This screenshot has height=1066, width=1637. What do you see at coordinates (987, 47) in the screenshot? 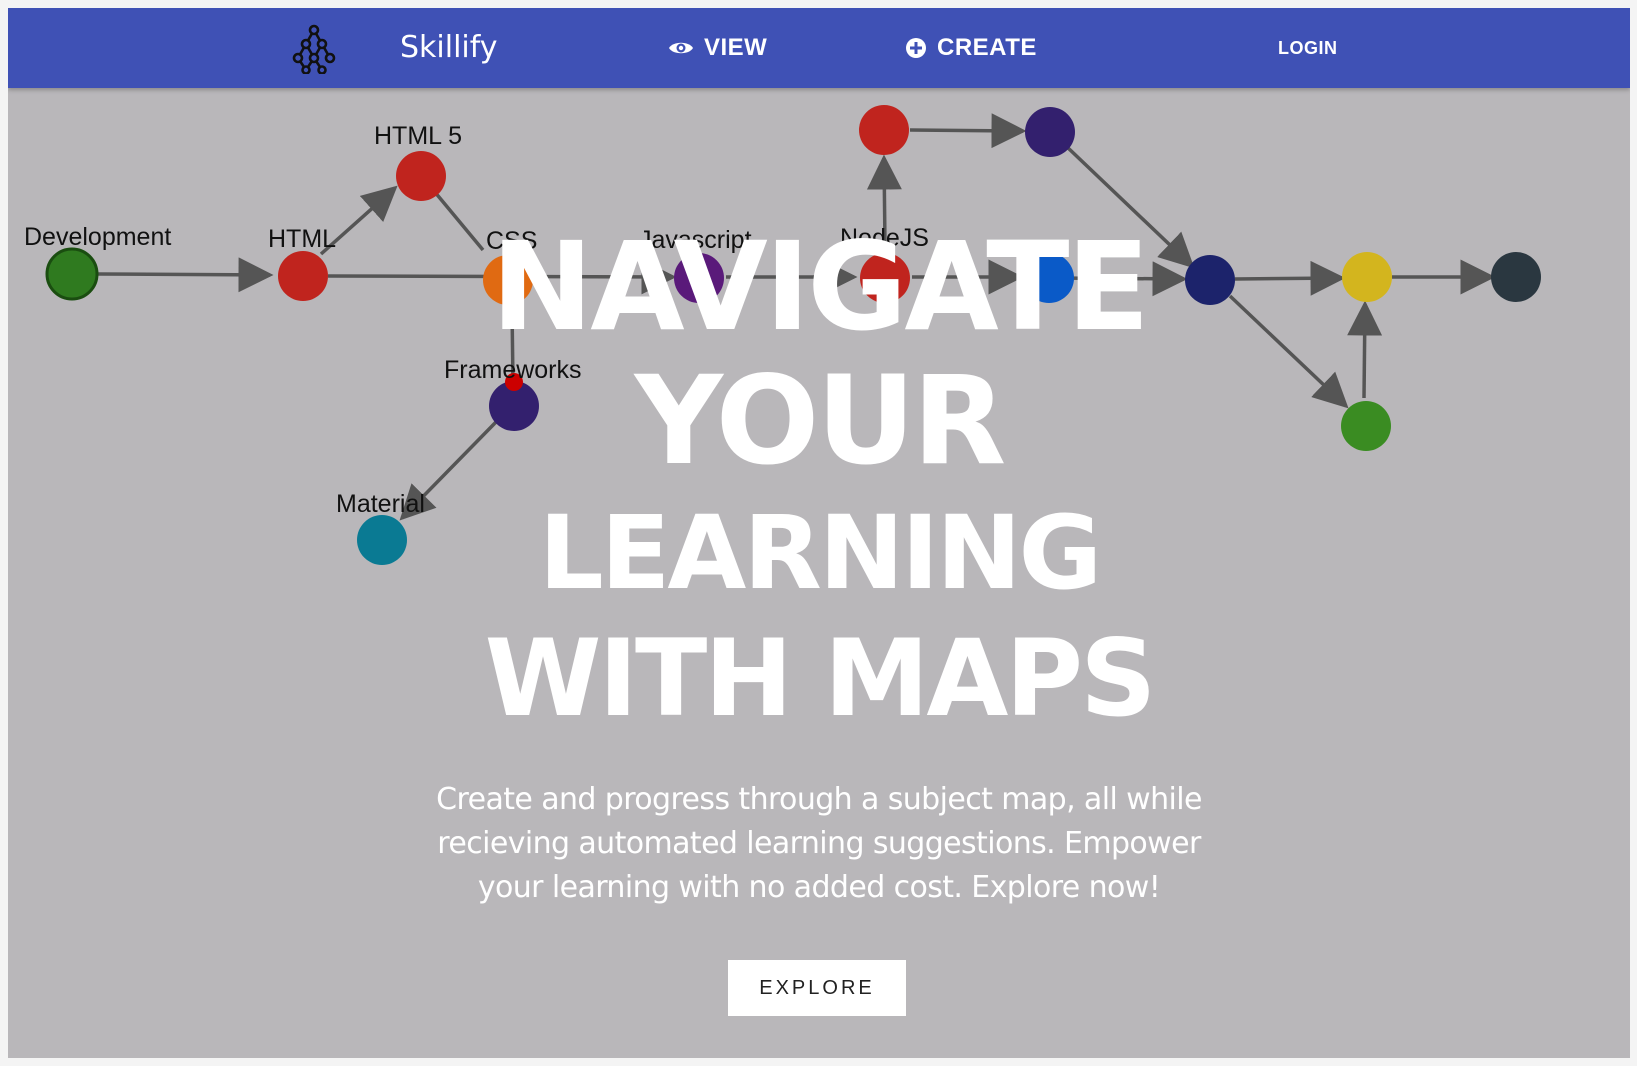
I see `create-nav-label: CREATE` at bounding box center [987, 47].